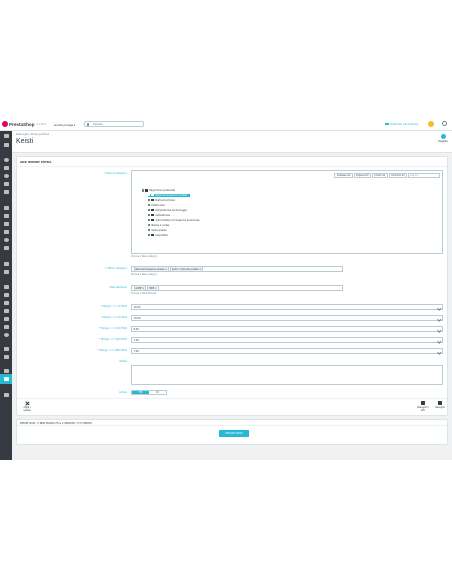  What do you see at coordinates (232, 425) in the screenshot?
I see `import-panel-divider` at bounding box center [232, 425].